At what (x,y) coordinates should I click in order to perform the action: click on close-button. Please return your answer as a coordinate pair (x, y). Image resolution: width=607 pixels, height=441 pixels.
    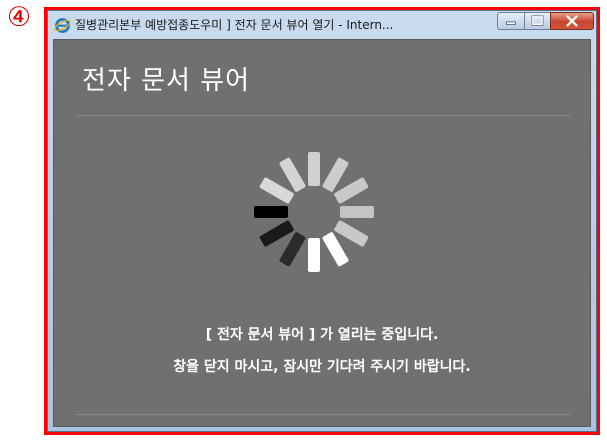
    Looking at the image, I should click on (572, 21).